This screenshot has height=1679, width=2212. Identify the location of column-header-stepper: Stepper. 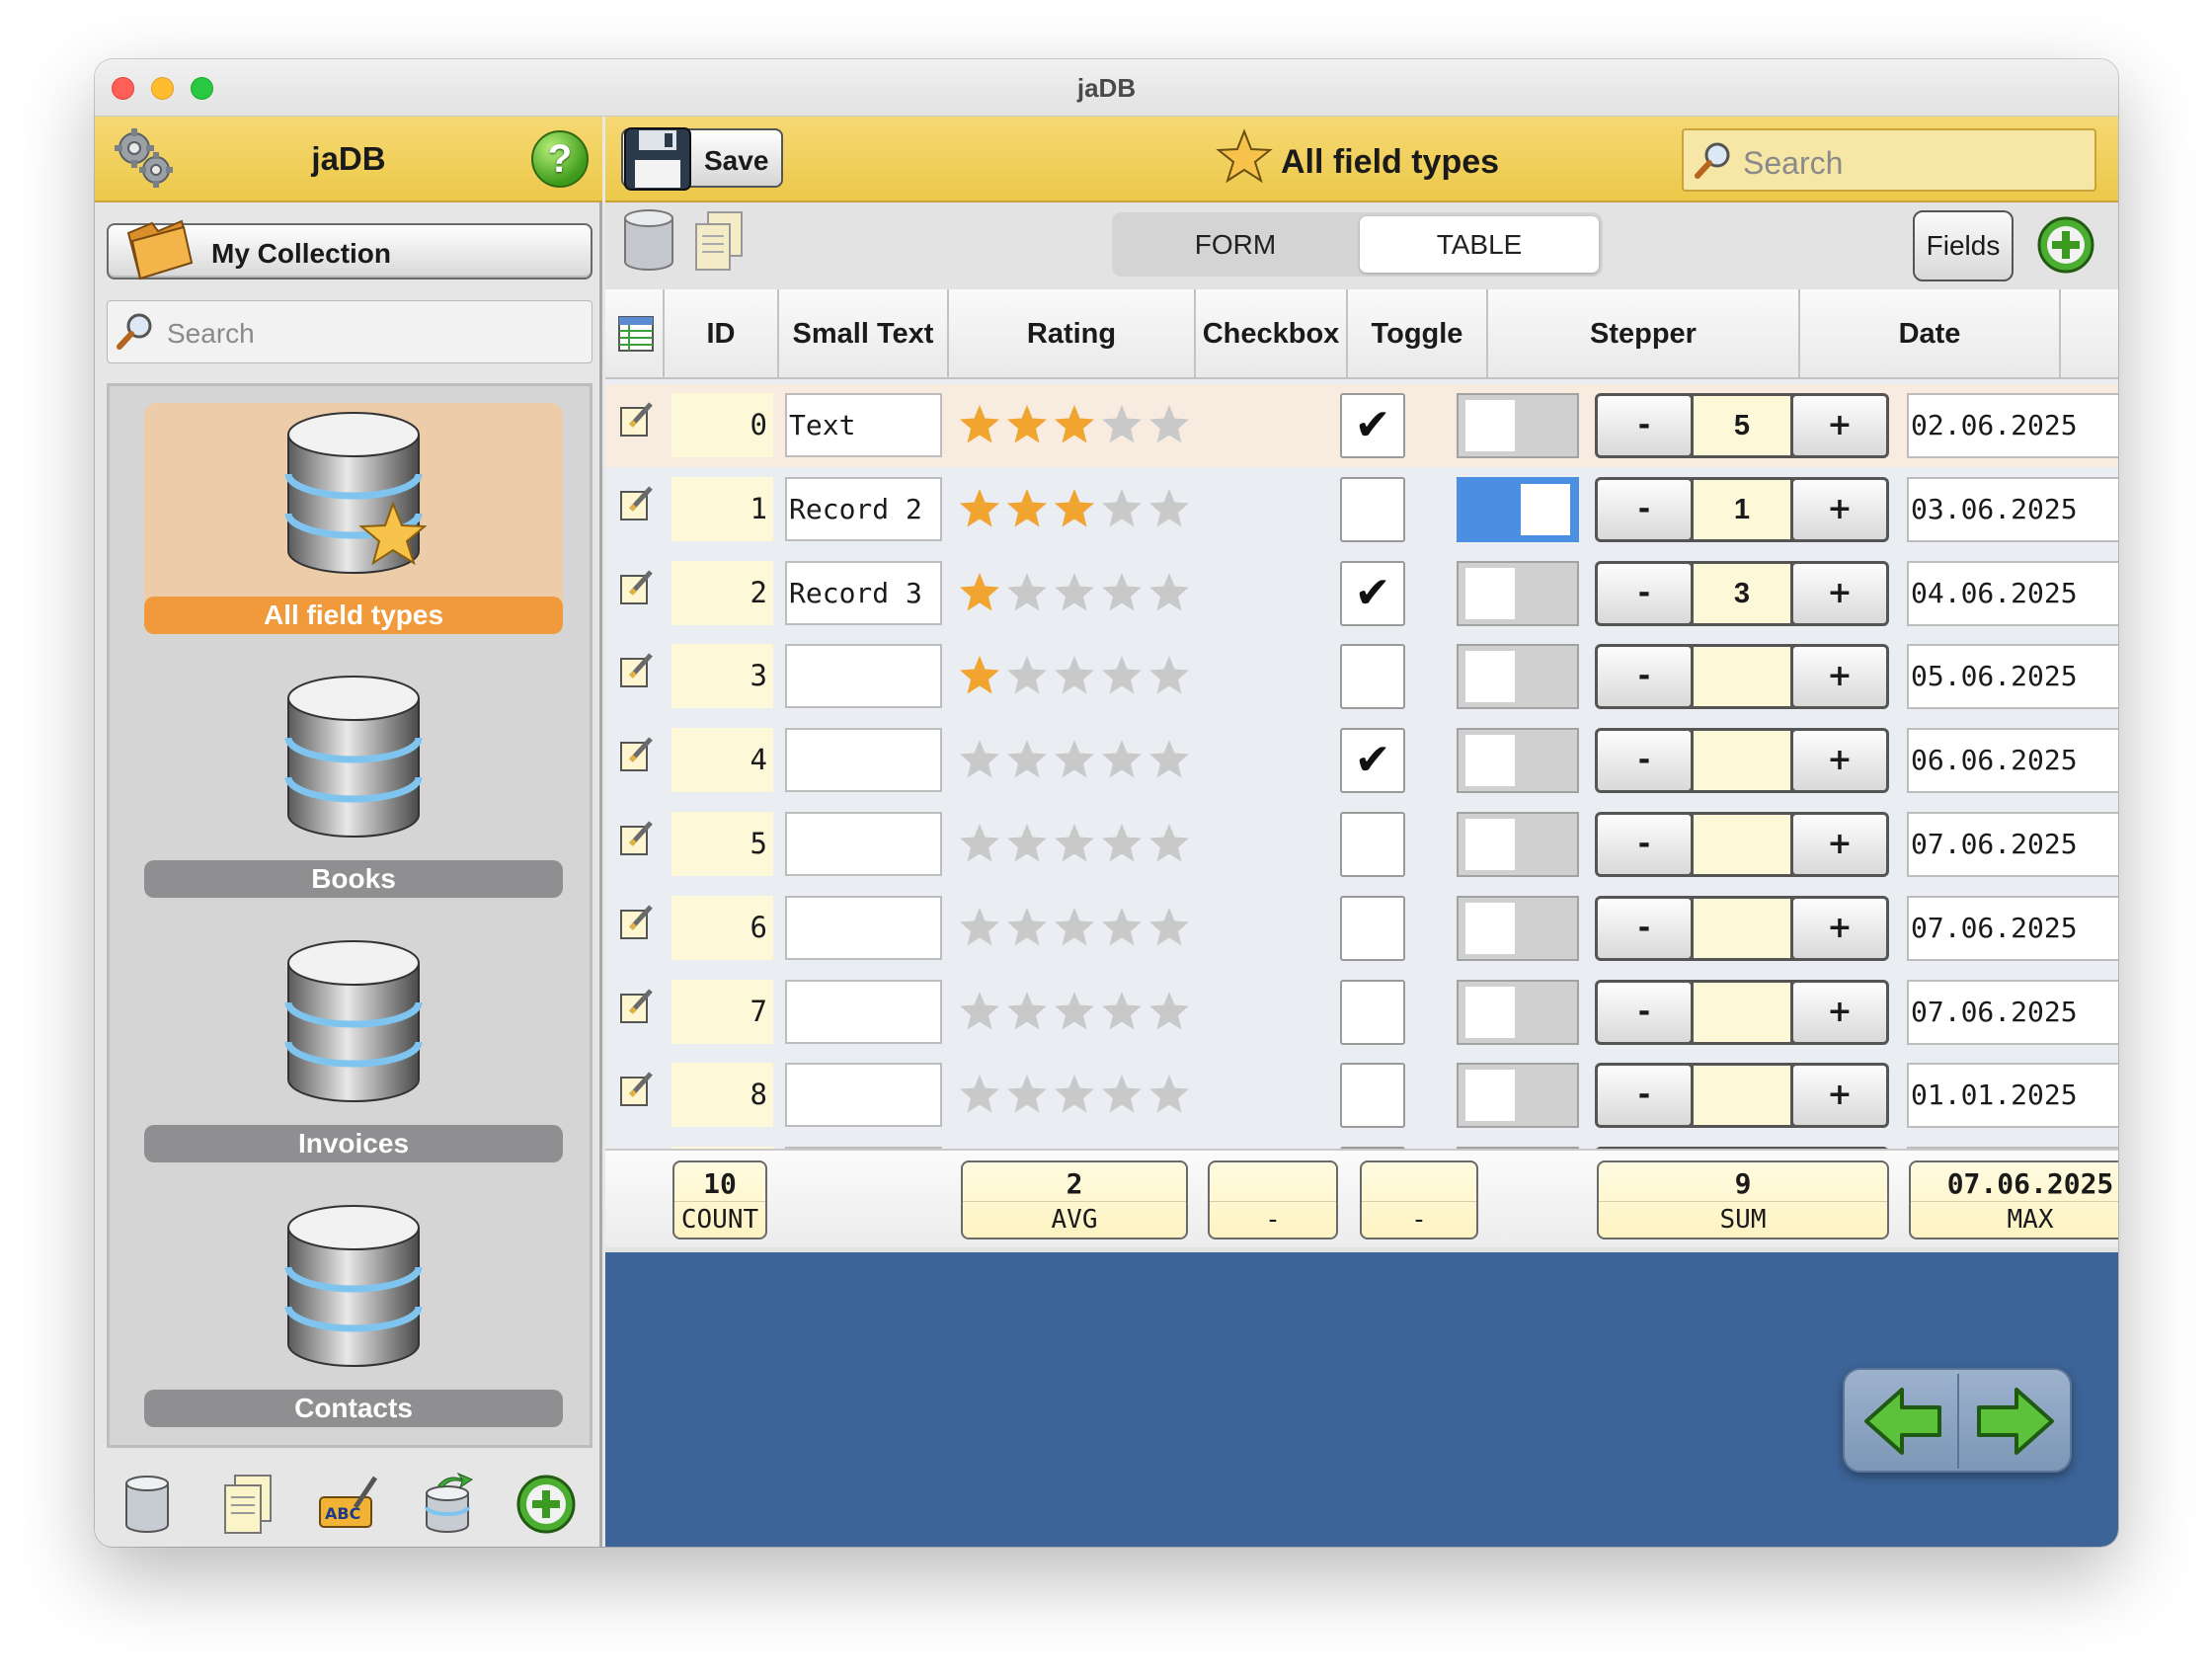
(1644, 334).